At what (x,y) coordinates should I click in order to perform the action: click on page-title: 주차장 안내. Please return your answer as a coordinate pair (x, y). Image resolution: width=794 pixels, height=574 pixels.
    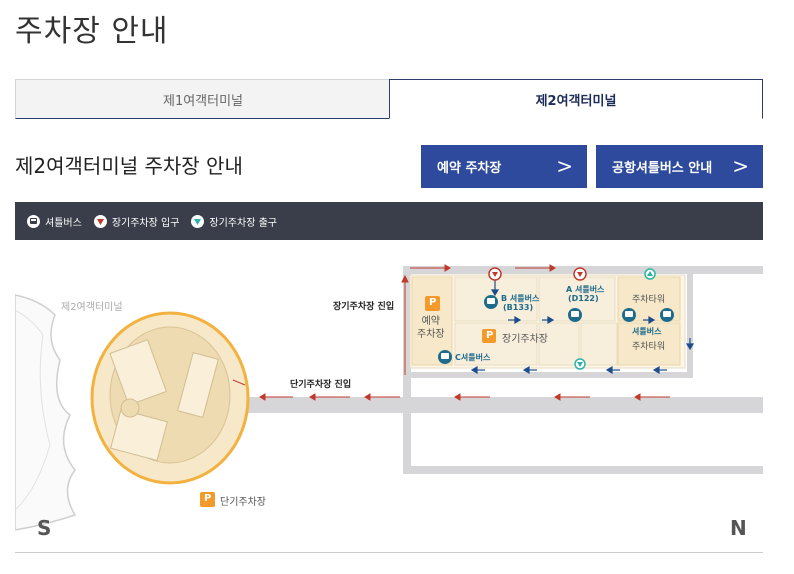
    Looking at the image, I should click on (92, 31).